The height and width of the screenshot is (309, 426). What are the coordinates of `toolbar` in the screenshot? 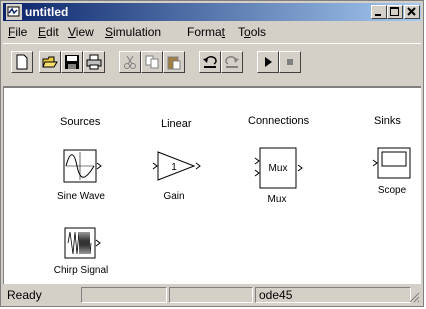 It's located at (212, 65).